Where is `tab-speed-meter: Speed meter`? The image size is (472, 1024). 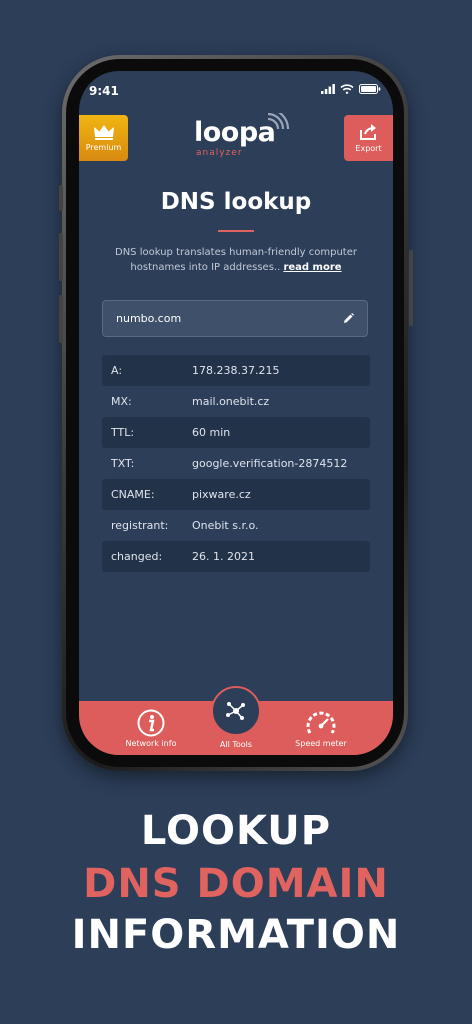 tab-speed-meter: Speed meter is located at coordinates (321, 728).